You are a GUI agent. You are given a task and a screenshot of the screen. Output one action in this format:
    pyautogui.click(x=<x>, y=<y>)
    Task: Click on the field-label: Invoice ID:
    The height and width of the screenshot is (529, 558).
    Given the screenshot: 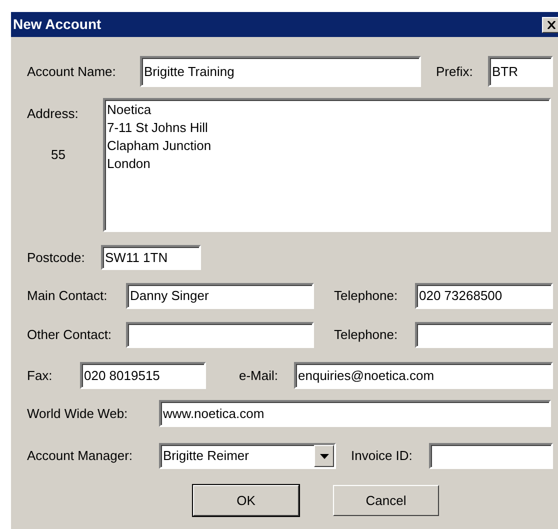 What is the action you would take?
    pyautogui.click(x=381, y=456)
    